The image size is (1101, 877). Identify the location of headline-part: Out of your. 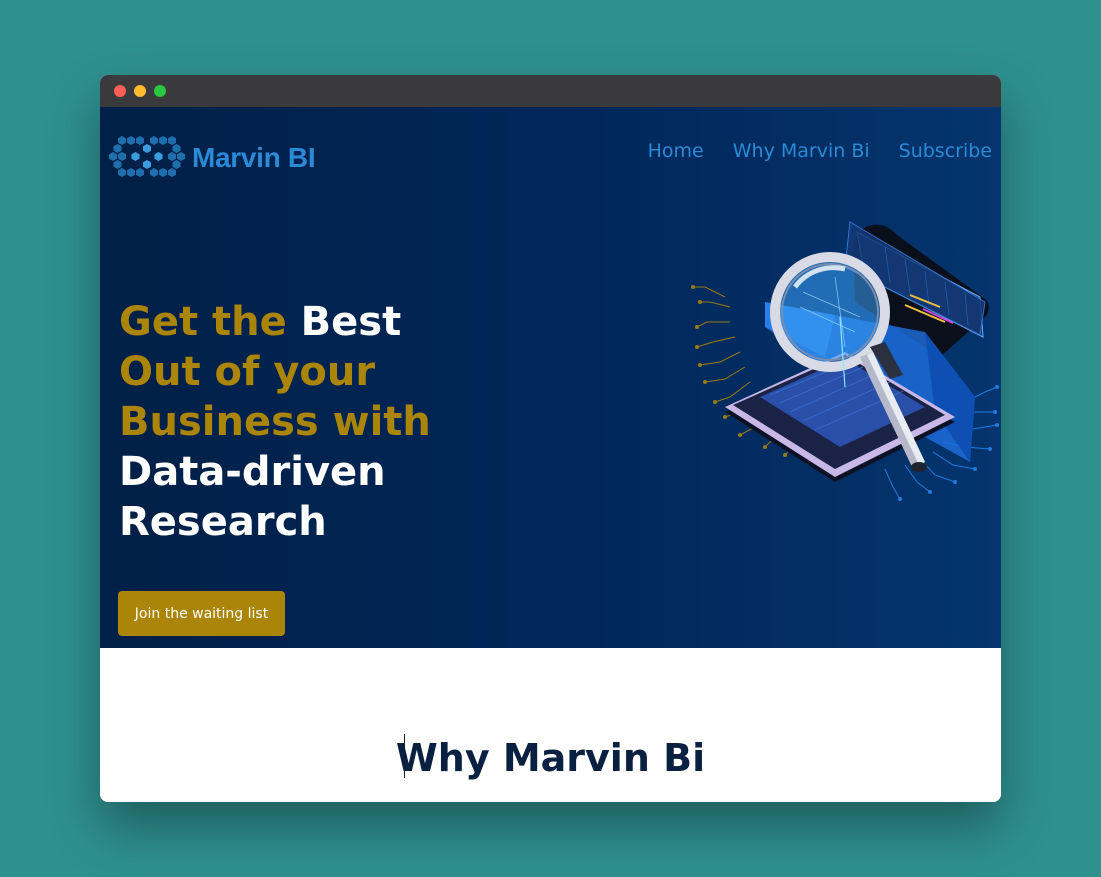
(247, 372).